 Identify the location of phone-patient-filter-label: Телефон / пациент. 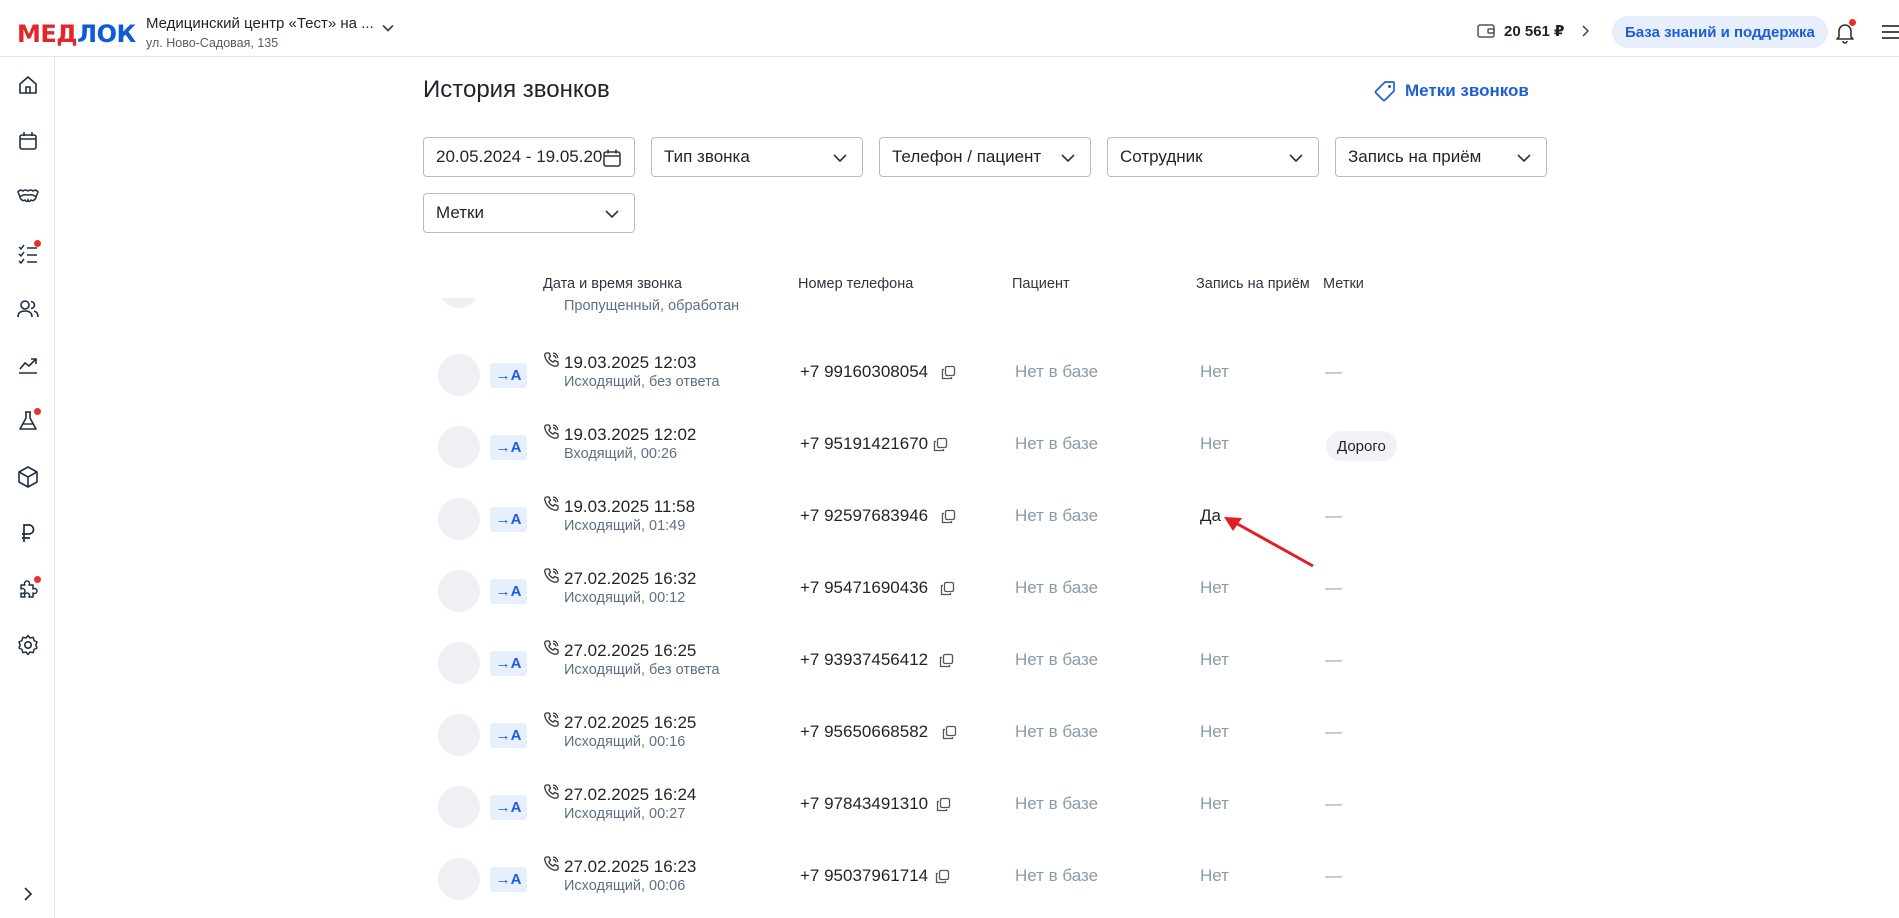
(967, 156).